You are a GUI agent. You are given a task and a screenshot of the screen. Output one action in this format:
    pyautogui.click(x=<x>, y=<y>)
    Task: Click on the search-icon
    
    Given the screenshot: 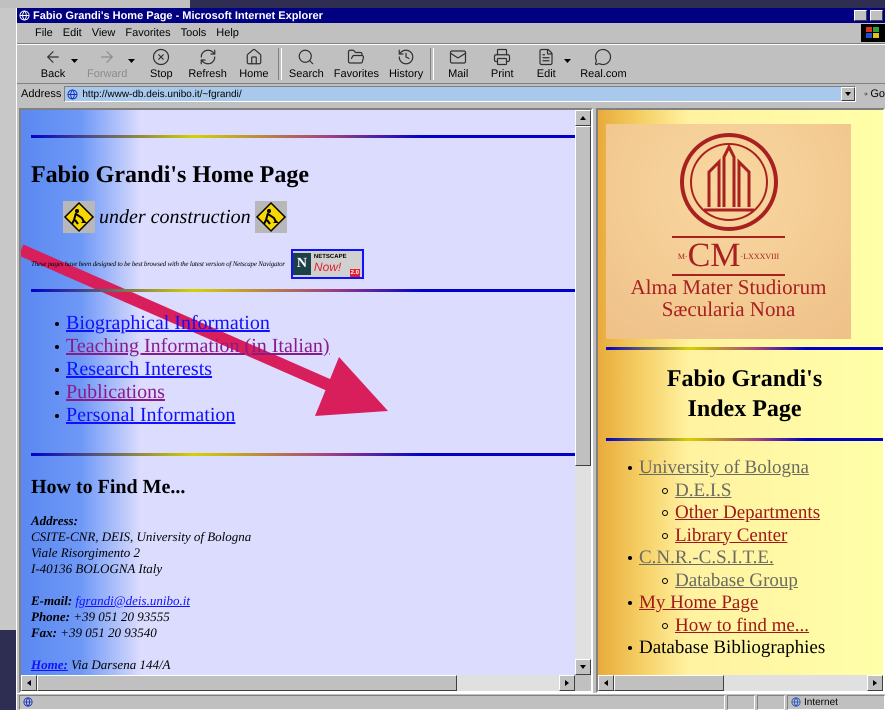 What is the action you would take?
    pyautogui.click(x=306, y=57)
    